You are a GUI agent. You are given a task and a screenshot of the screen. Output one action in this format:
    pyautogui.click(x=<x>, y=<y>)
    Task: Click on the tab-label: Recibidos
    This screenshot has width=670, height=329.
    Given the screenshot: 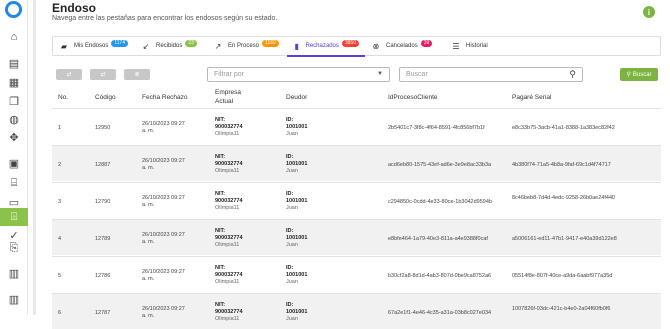 What is the action you would take?
    pyautogui.click(x=169, y=46)
    